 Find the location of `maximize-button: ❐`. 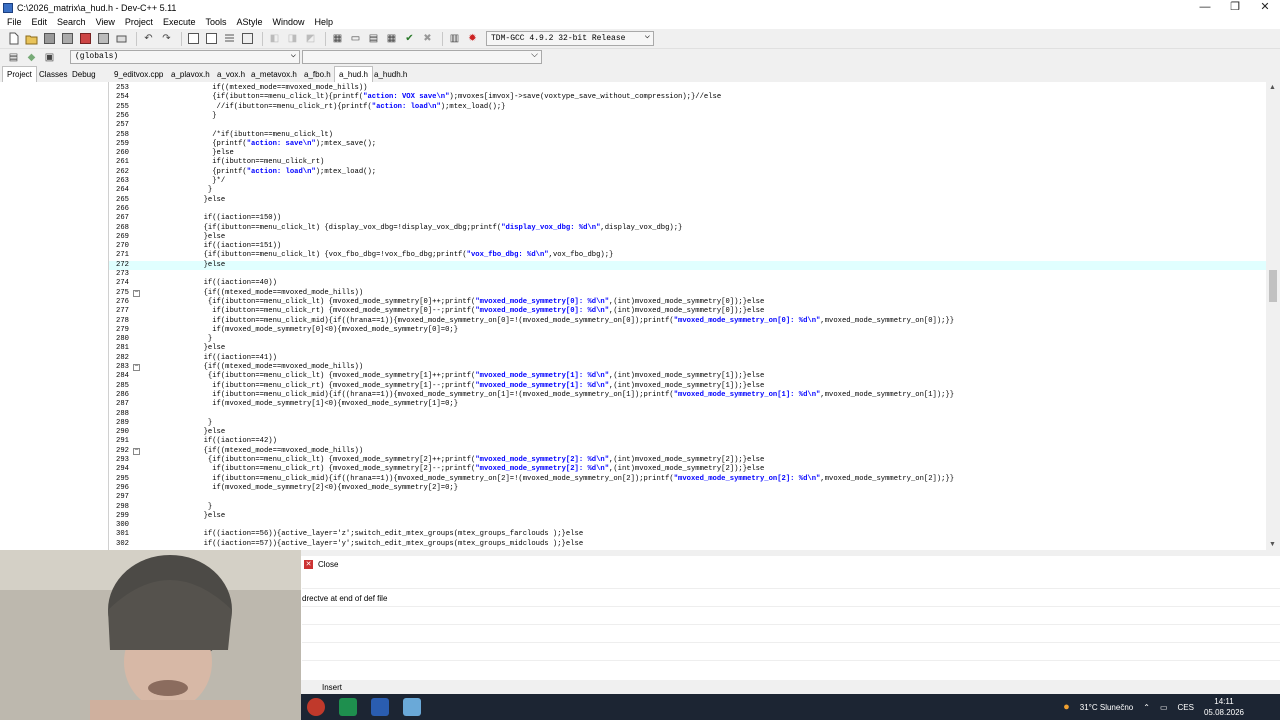

maximize-button: ❐ is located at coordinates (1235, 7).